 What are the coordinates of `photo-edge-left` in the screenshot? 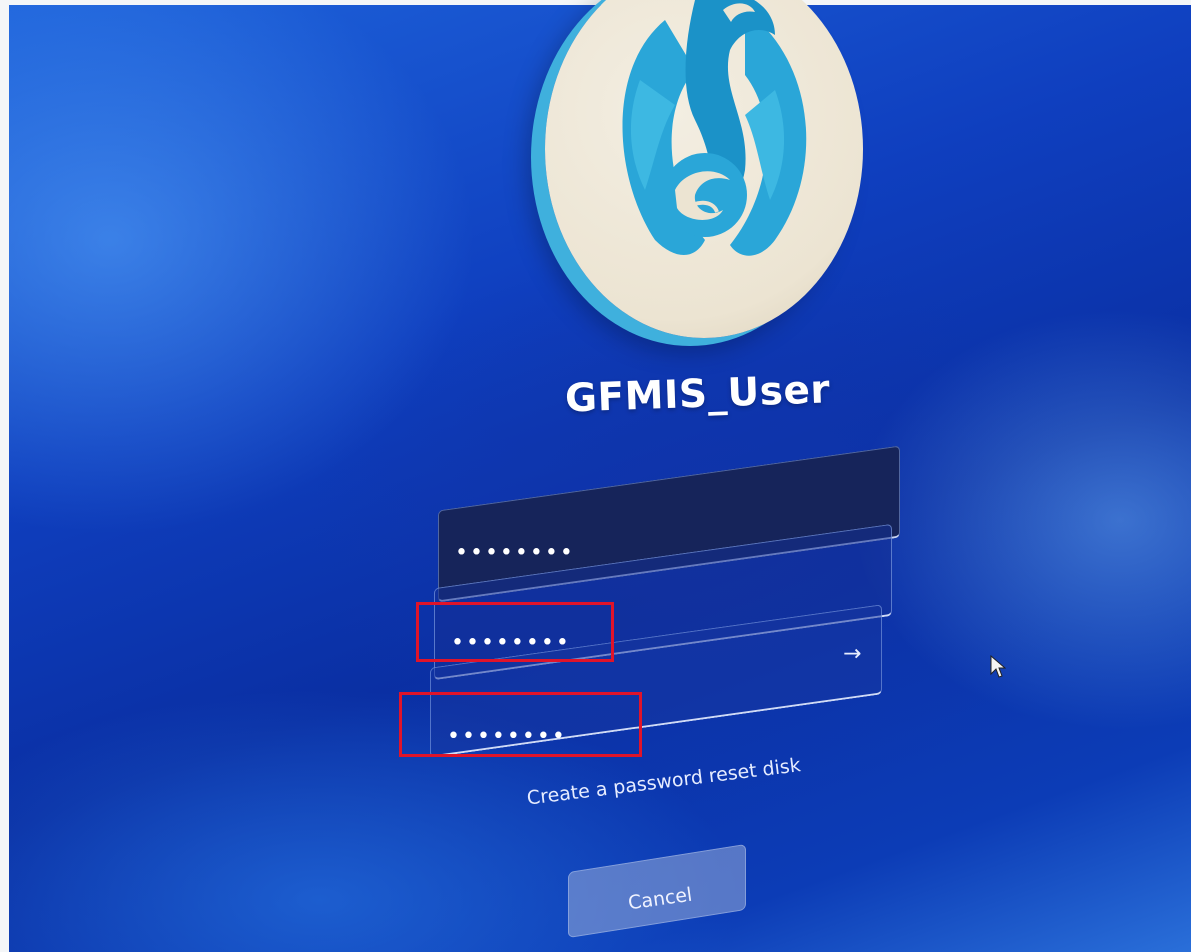 It's located at (4, 476).